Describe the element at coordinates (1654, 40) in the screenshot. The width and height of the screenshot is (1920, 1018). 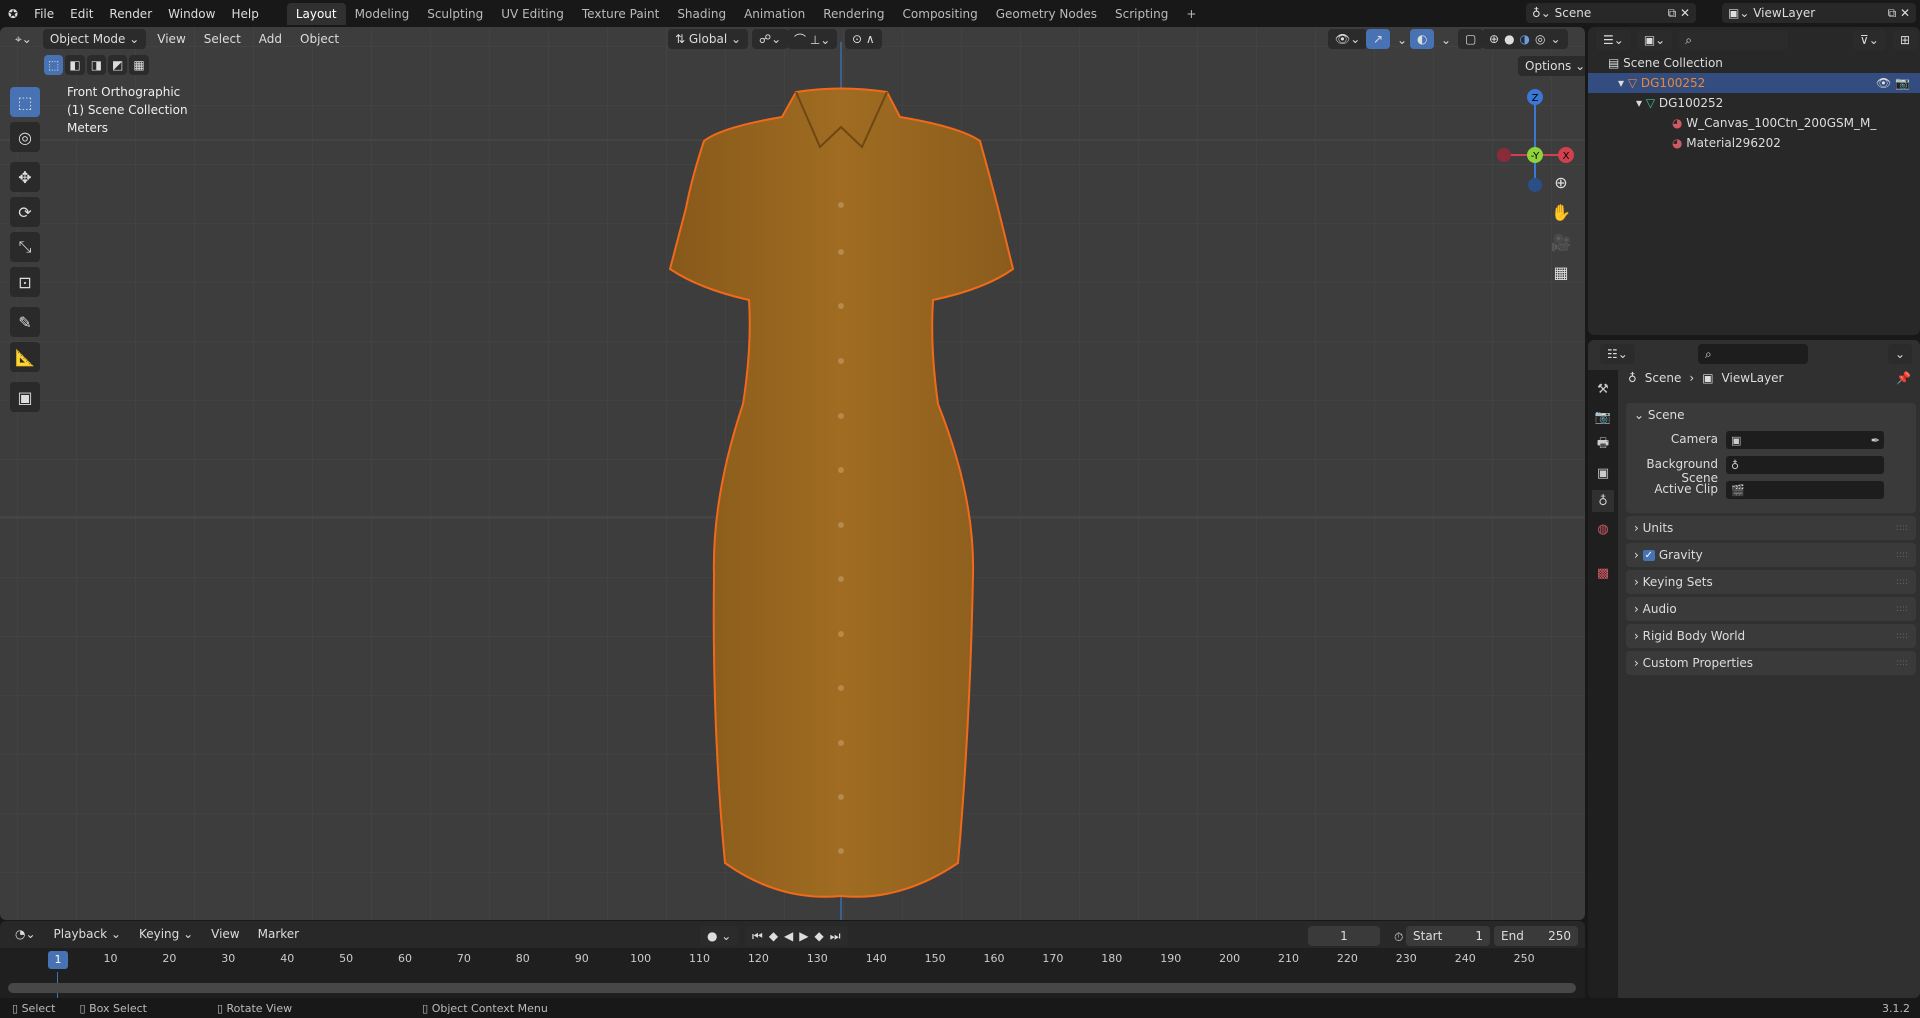
I see `display-mode-icon: ▣⌄` at that location.